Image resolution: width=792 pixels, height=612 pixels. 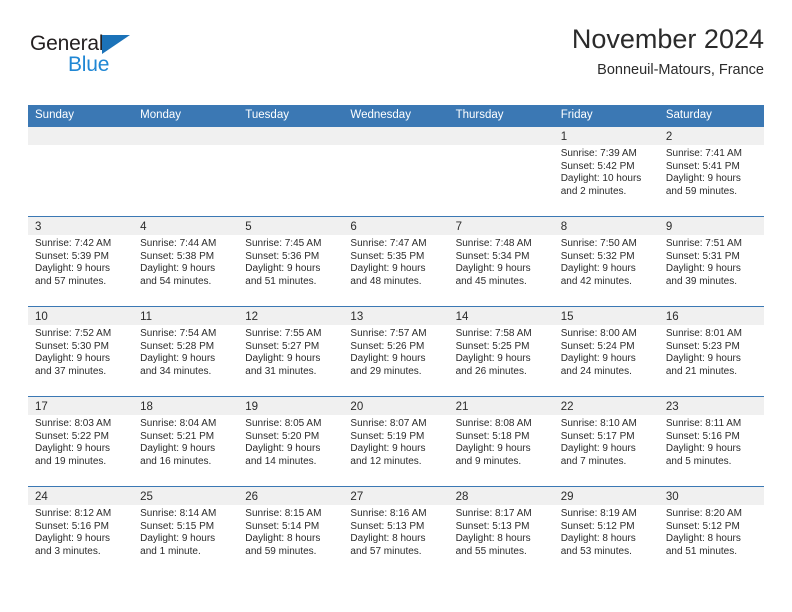 What do you see at coordinates (283, 333) in the screenshot?
I see `sunrise-text: Sunrise: 7:55 AM` at bounding box center [283, 333].